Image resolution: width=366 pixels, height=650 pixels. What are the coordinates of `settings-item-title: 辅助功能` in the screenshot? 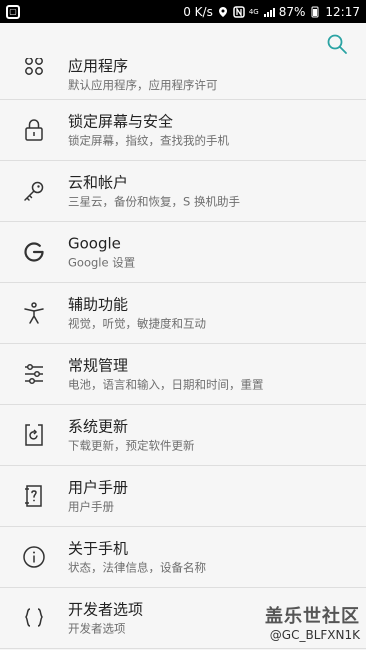 It's located at (98, 304).